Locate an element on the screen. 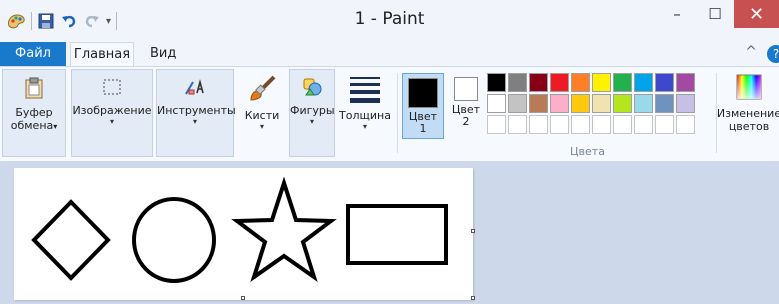 The width and height of the screenshot is (779, 304). resize-handle-corner is located at coordinates (473, 298).